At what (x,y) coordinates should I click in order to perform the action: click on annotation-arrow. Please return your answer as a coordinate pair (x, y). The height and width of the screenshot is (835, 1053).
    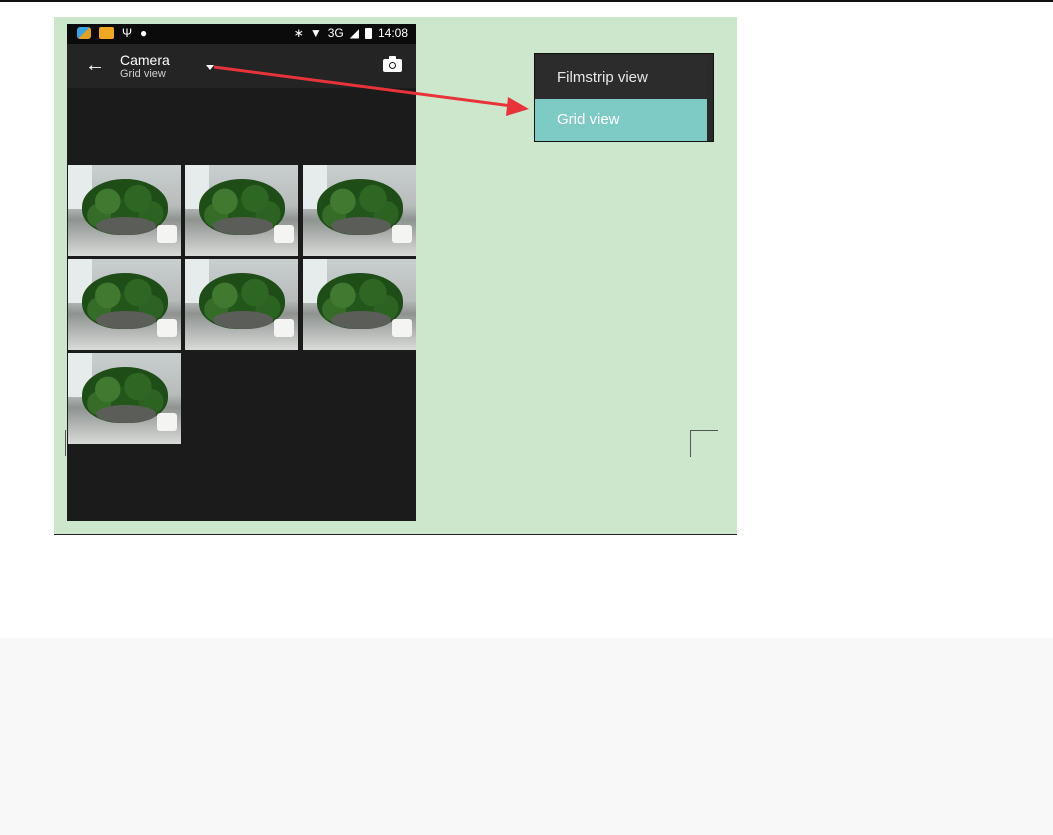
    Looking at the image, I should click on (371, 90).